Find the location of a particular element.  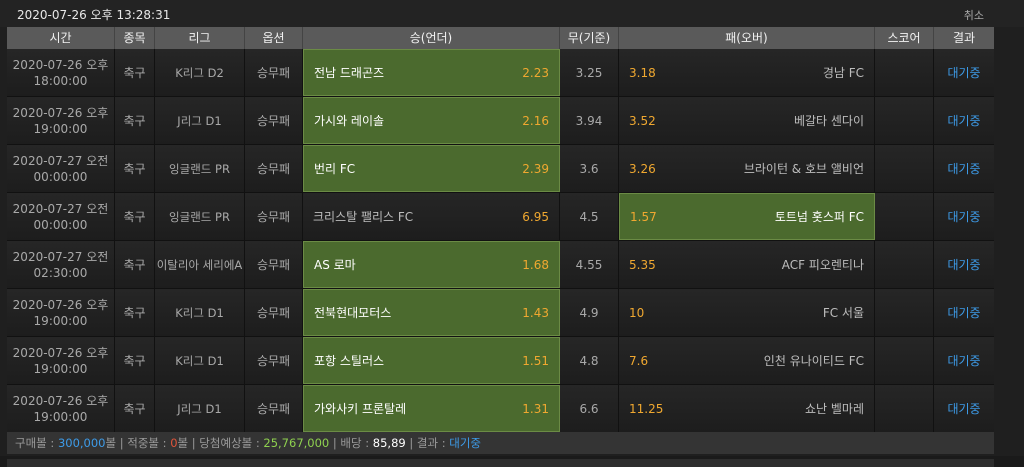

home-win-cell: 크리스탈 팰리스 FC 6.95 is located at coordinates (431, 216).